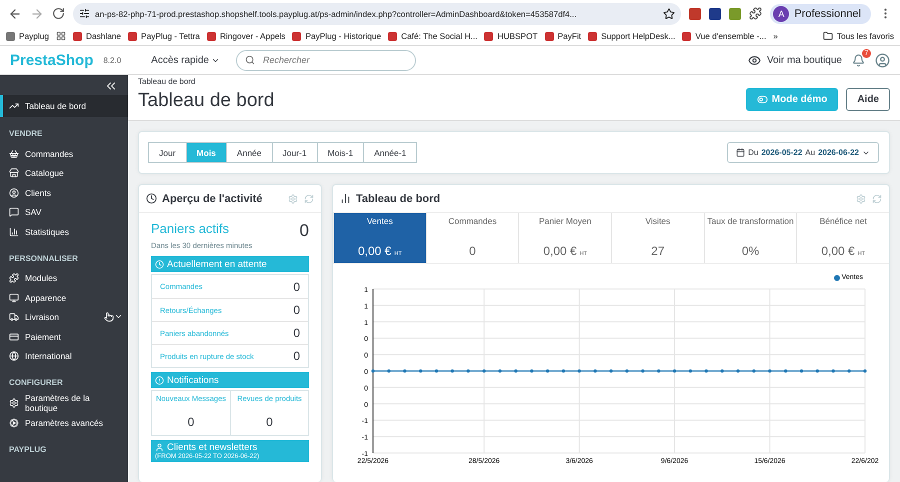 The height and width of the screenshot is (482, 900). Describe the element at coordinates (185, 60) in the screenshot. I see `quick-access-menu: Accès rapide` at that location.